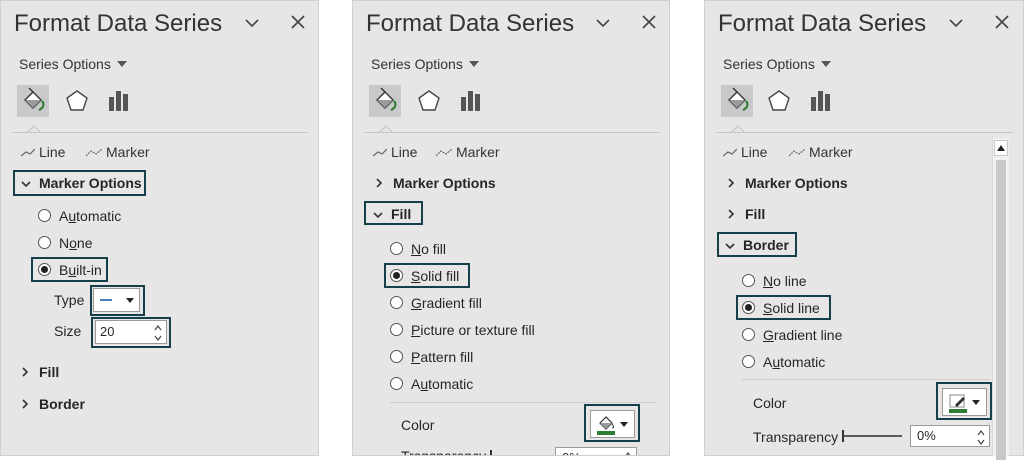  I want to click on highlight-solid-fill, so click(427, 275).